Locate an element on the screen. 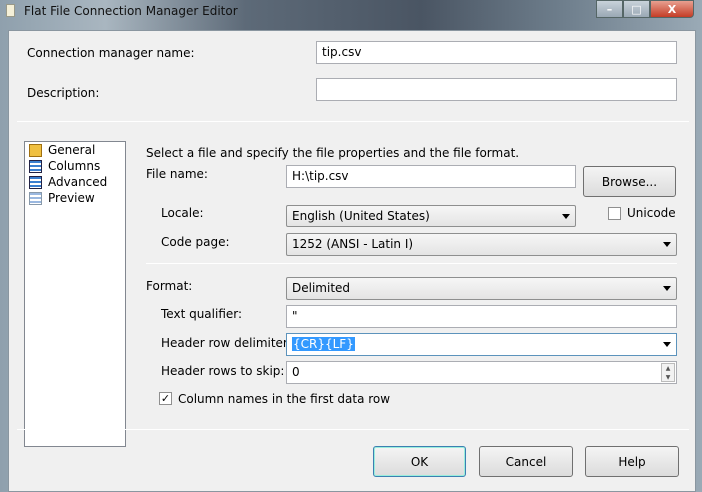  nav-label: Columns is located at coordinates (74, 166).